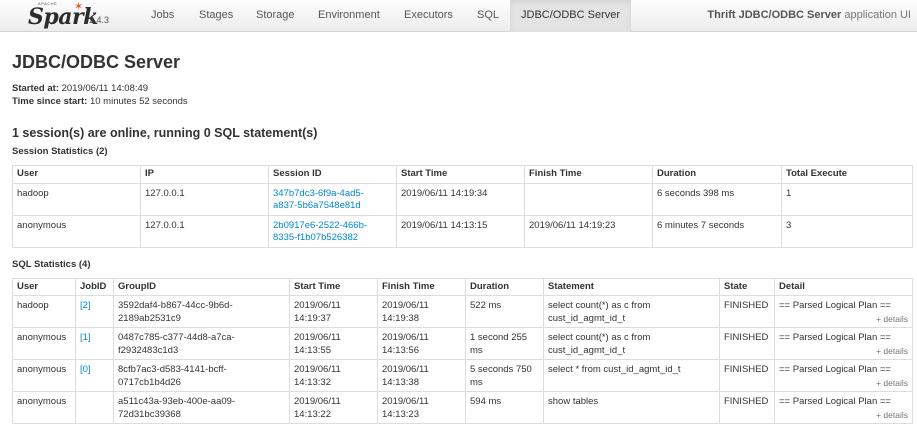  I want to click on start-clock: 14:13:55, so click(312, 350).